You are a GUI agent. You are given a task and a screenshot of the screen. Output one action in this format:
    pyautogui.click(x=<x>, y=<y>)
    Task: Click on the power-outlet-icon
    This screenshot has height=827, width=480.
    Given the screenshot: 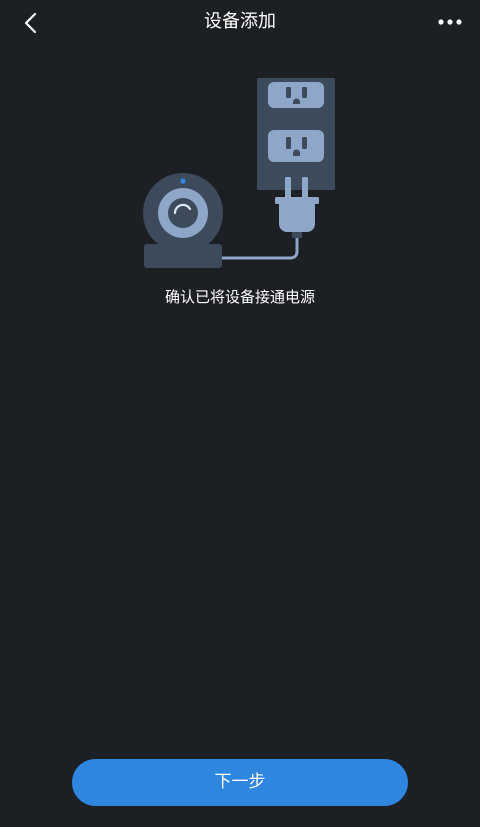 What is the action you would take?
    pyautogui.click(x=296, y=134)
    